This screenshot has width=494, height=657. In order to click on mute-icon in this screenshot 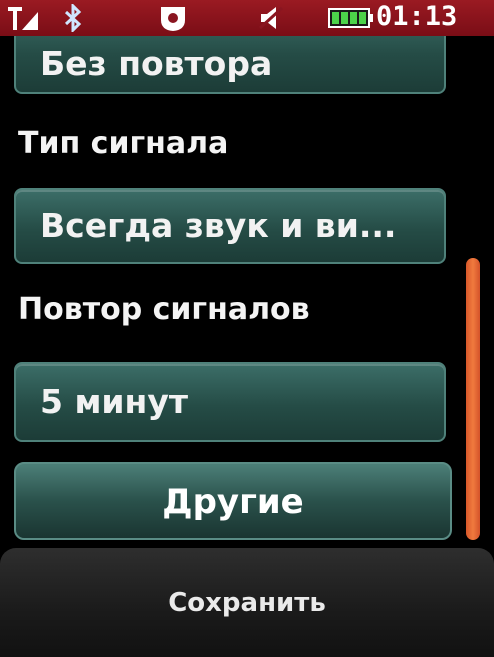, I will do `click(271, 18)`.